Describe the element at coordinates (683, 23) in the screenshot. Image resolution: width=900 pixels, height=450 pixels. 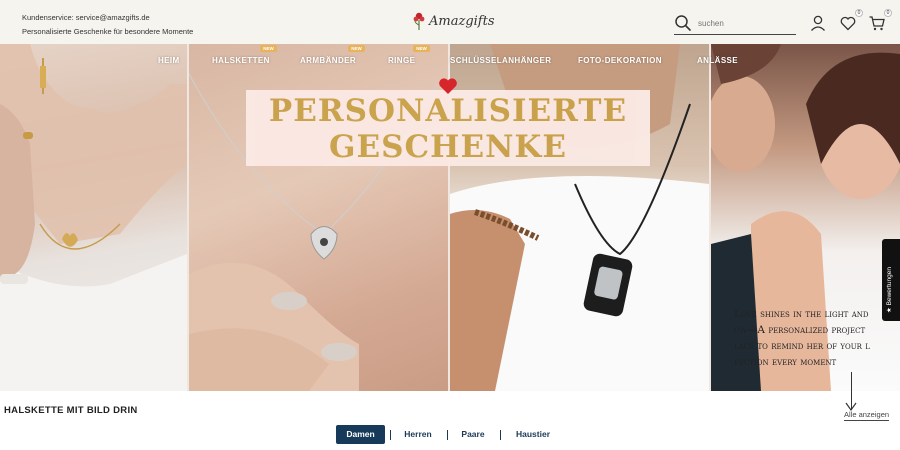
I see `search-icon` at that location.